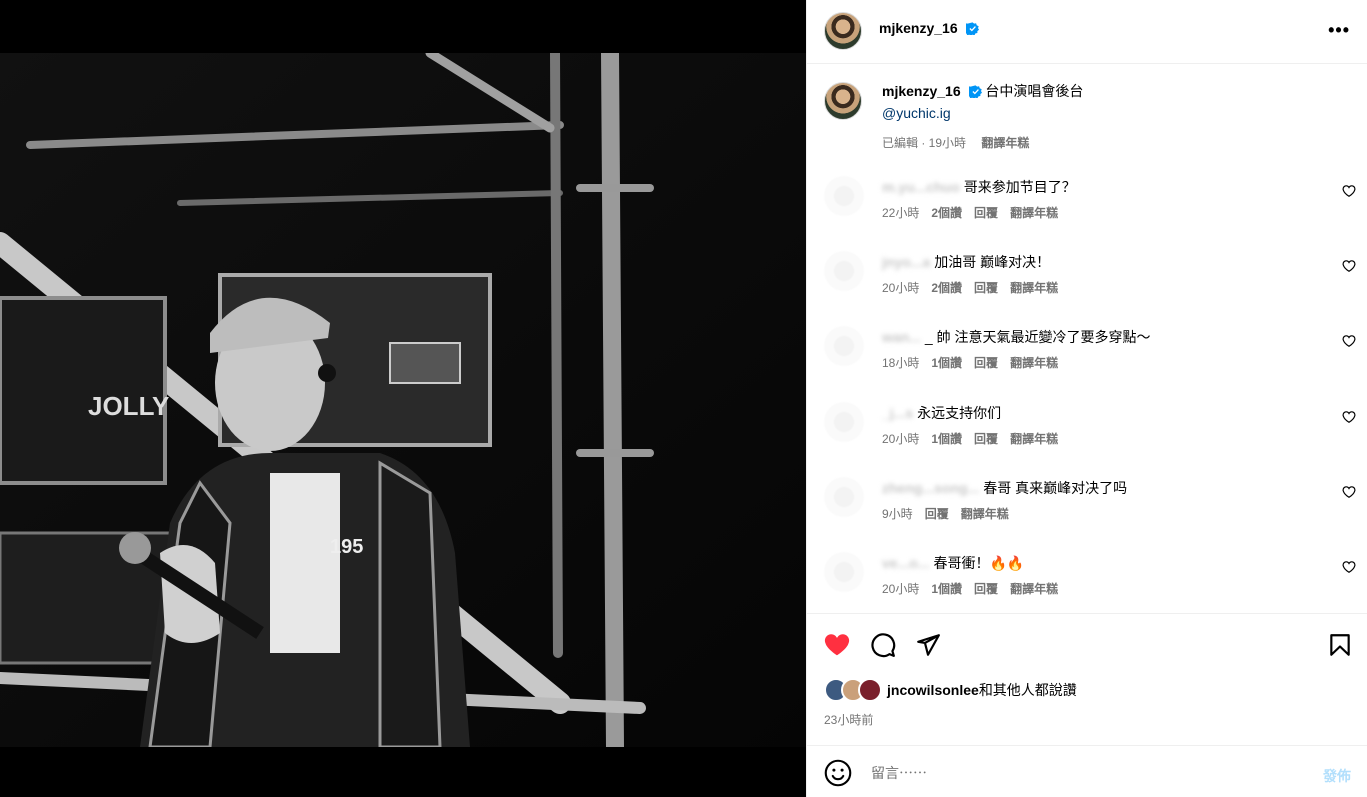 The image size is (1367, 797). Describe the element at coordinates (901, 213) in the screenshot. I see `comment-time: 22小時` at that location.